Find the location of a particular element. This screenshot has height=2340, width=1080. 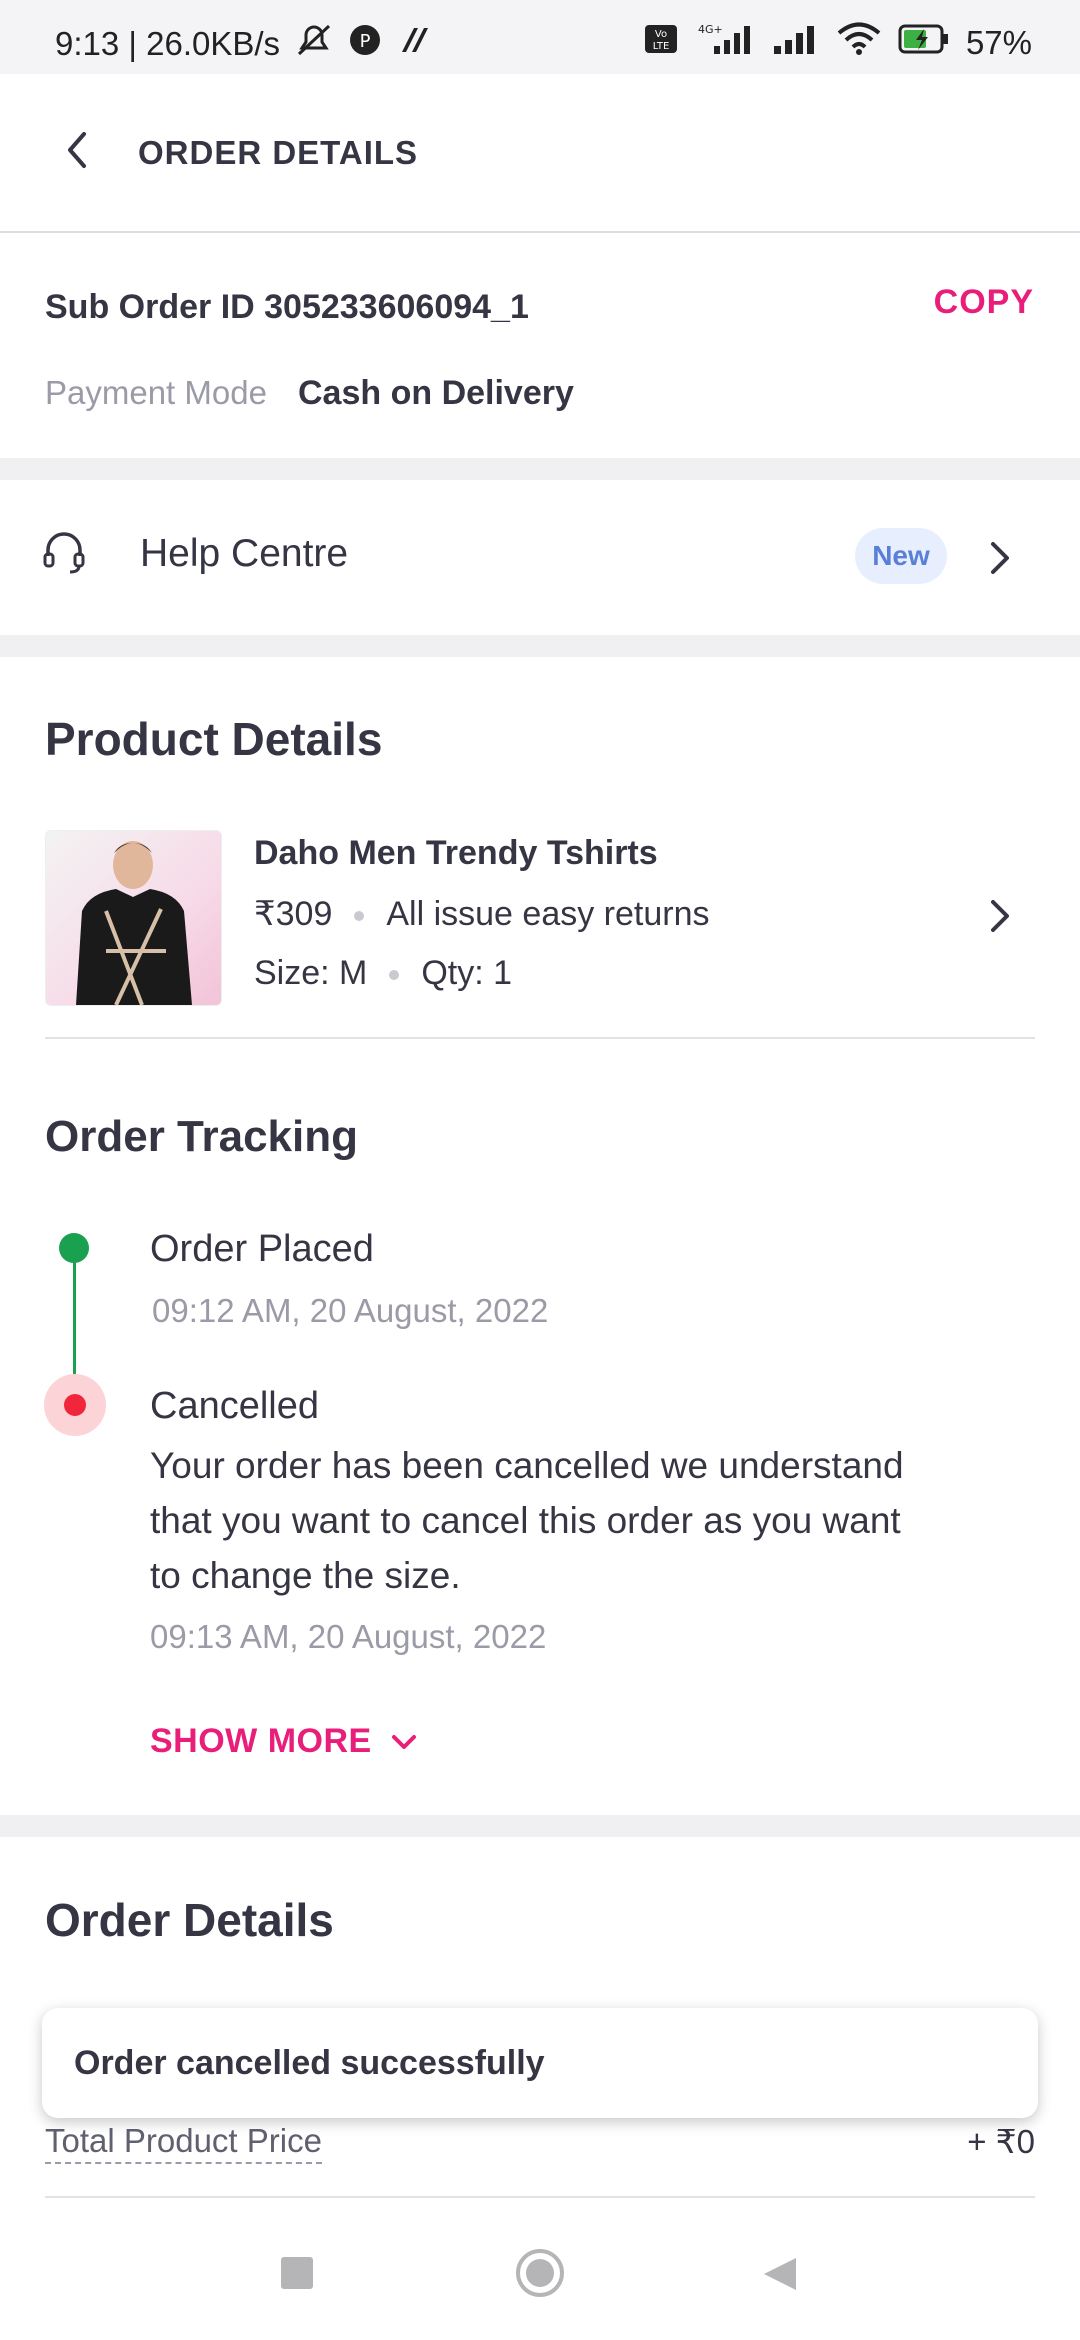

new-badge: New is located at coordinates (901, 556).